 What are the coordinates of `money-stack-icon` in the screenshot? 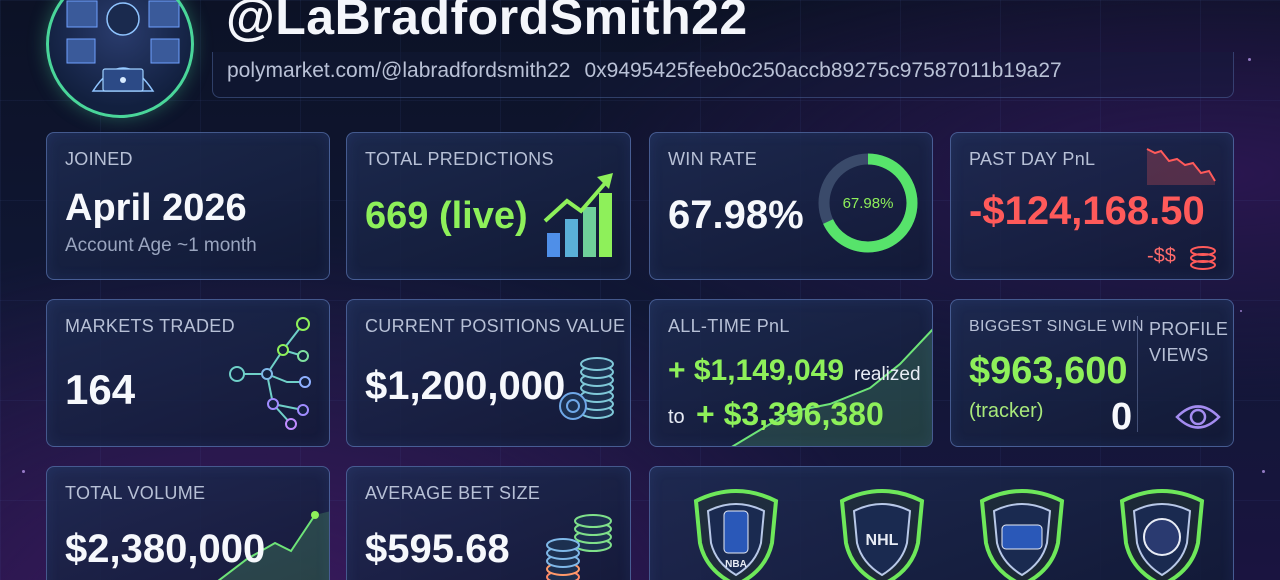 It's located at (1203, 258).